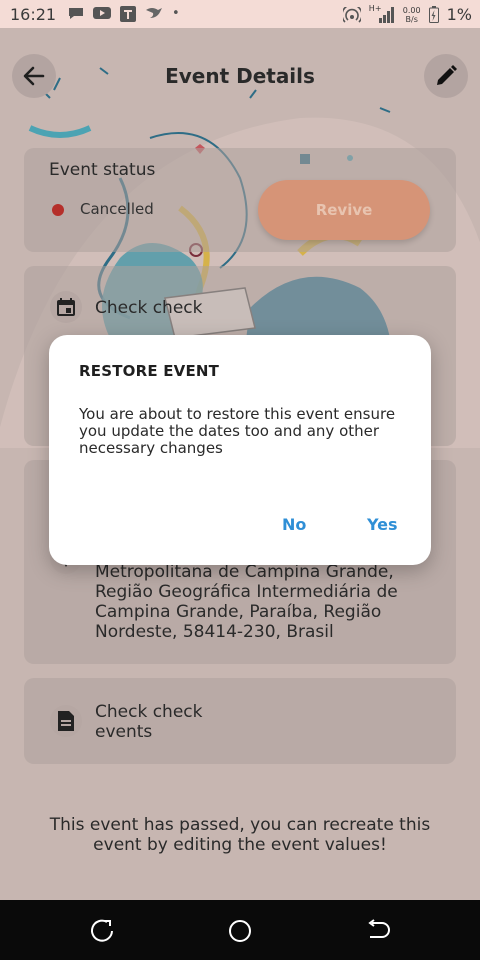  What do you see at coordinates (102, 931) in the screenshot?
I see `recent-apps-icon` at bounding box center [102, 931].